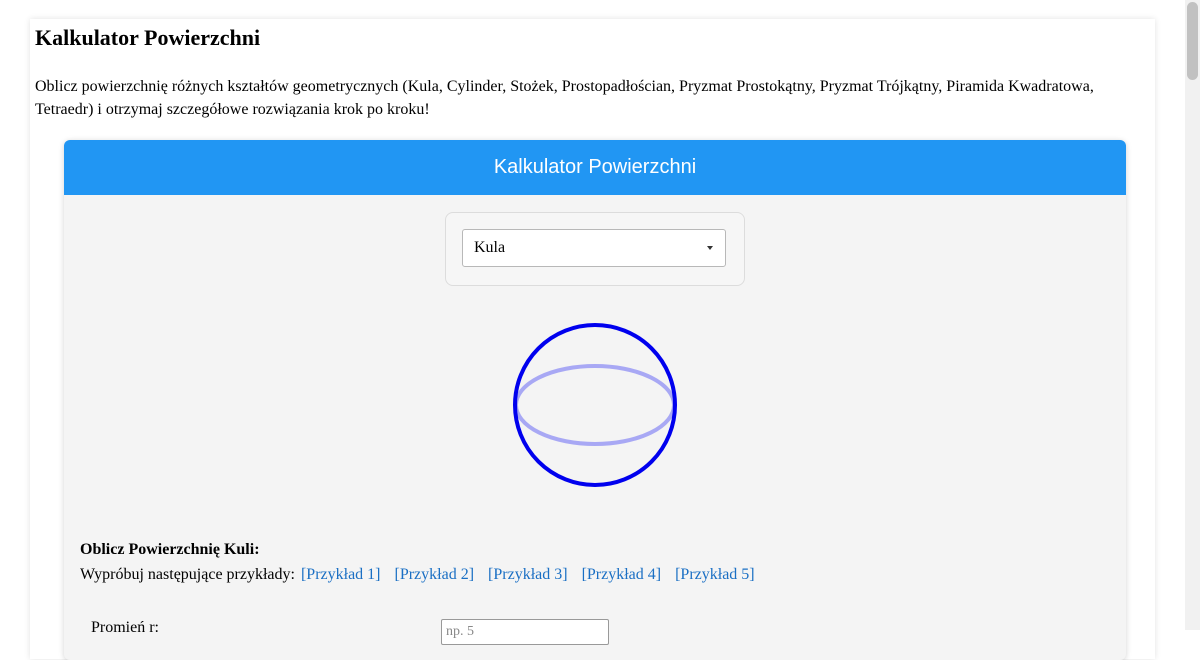  What do you see at coordinates (125, 627) in the screenshot?
I see `radius-label: Promień r:` at bounding box center [125, 627].